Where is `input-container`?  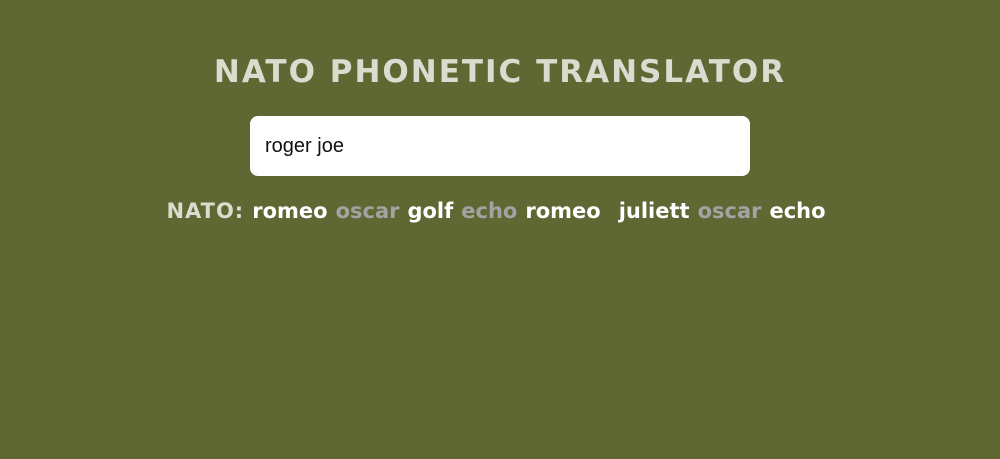
input-container is located at coordinates (500, 146).